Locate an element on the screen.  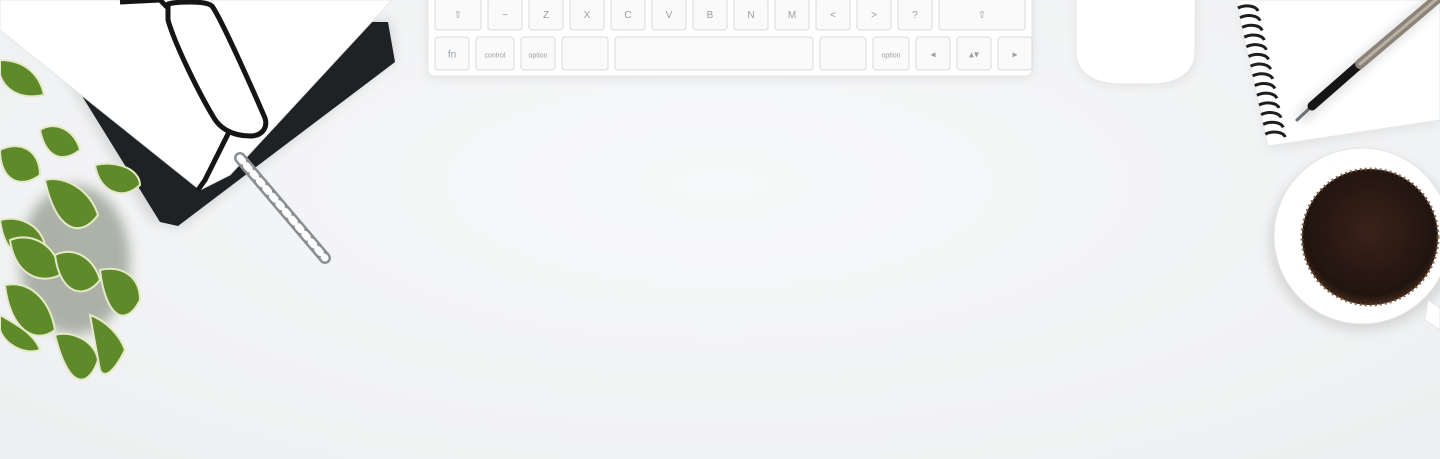
key-label: V is located at coordinates (669, 15).